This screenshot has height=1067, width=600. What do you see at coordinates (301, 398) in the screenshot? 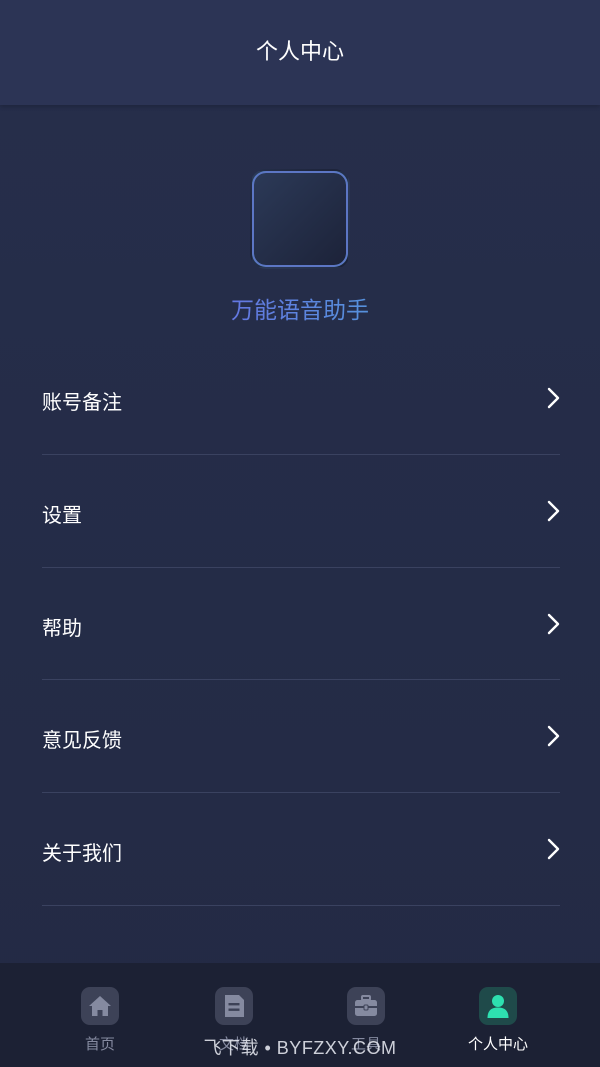
I see `menu-item-account-note: 账号备注` at bounding box center [301, 398].